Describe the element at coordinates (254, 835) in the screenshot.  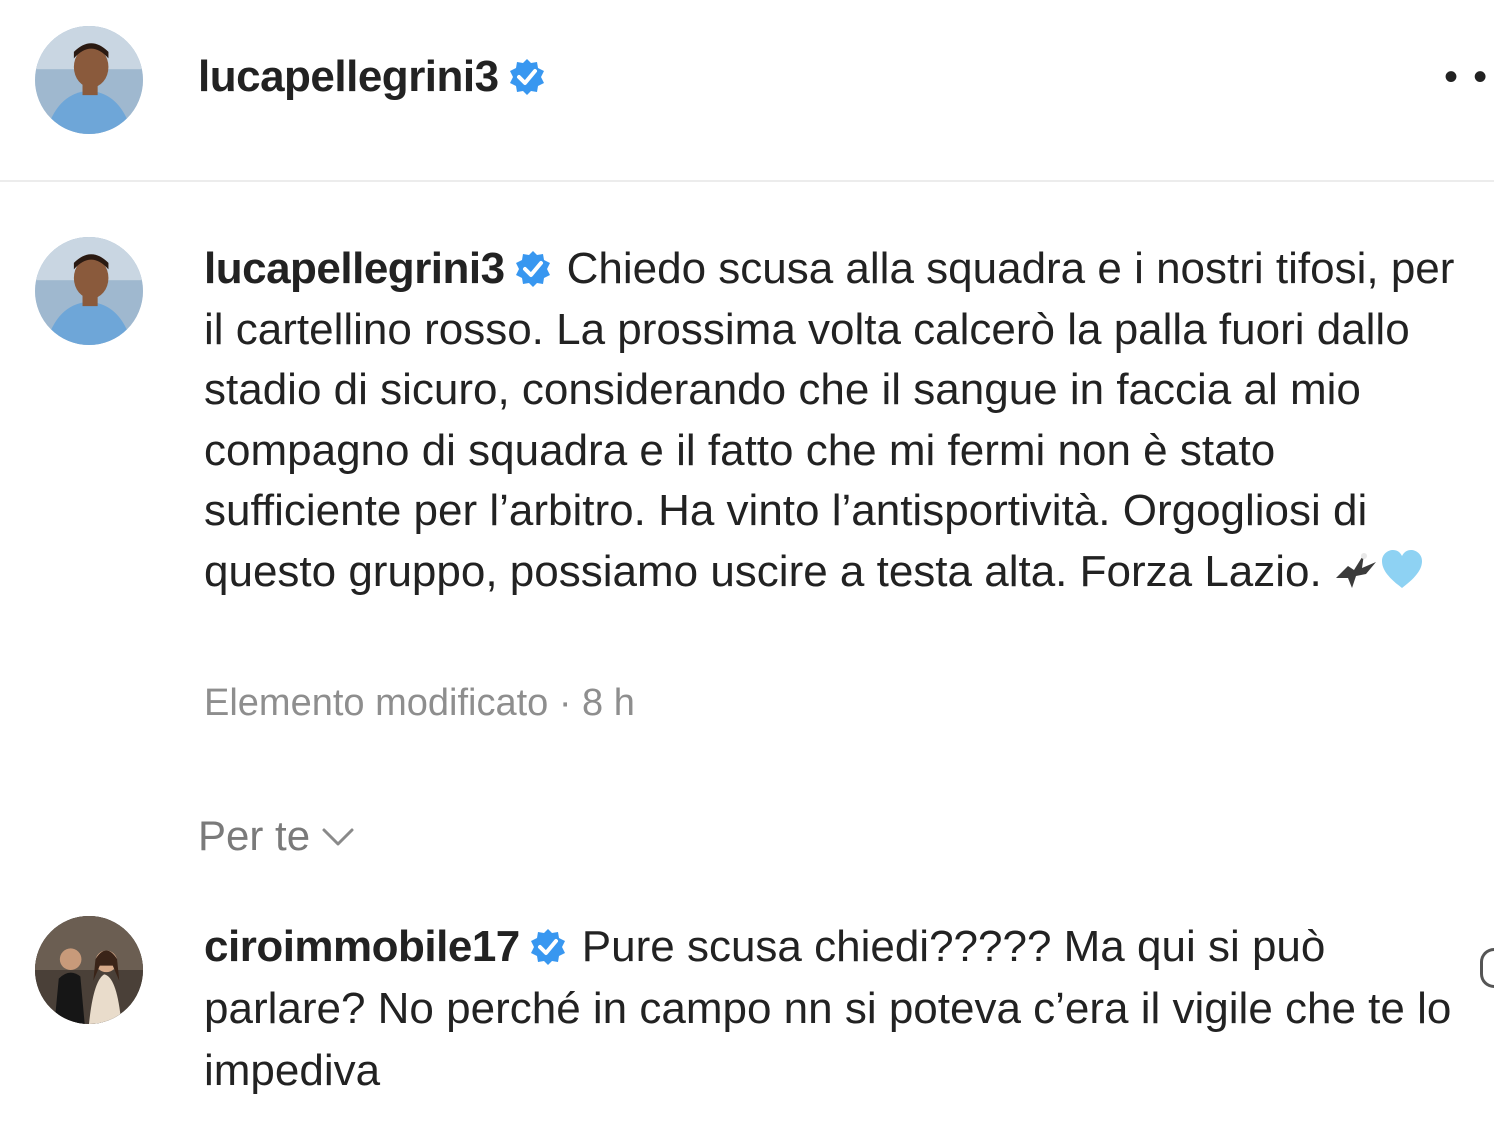
I see `sort-label: Per te` at that location.